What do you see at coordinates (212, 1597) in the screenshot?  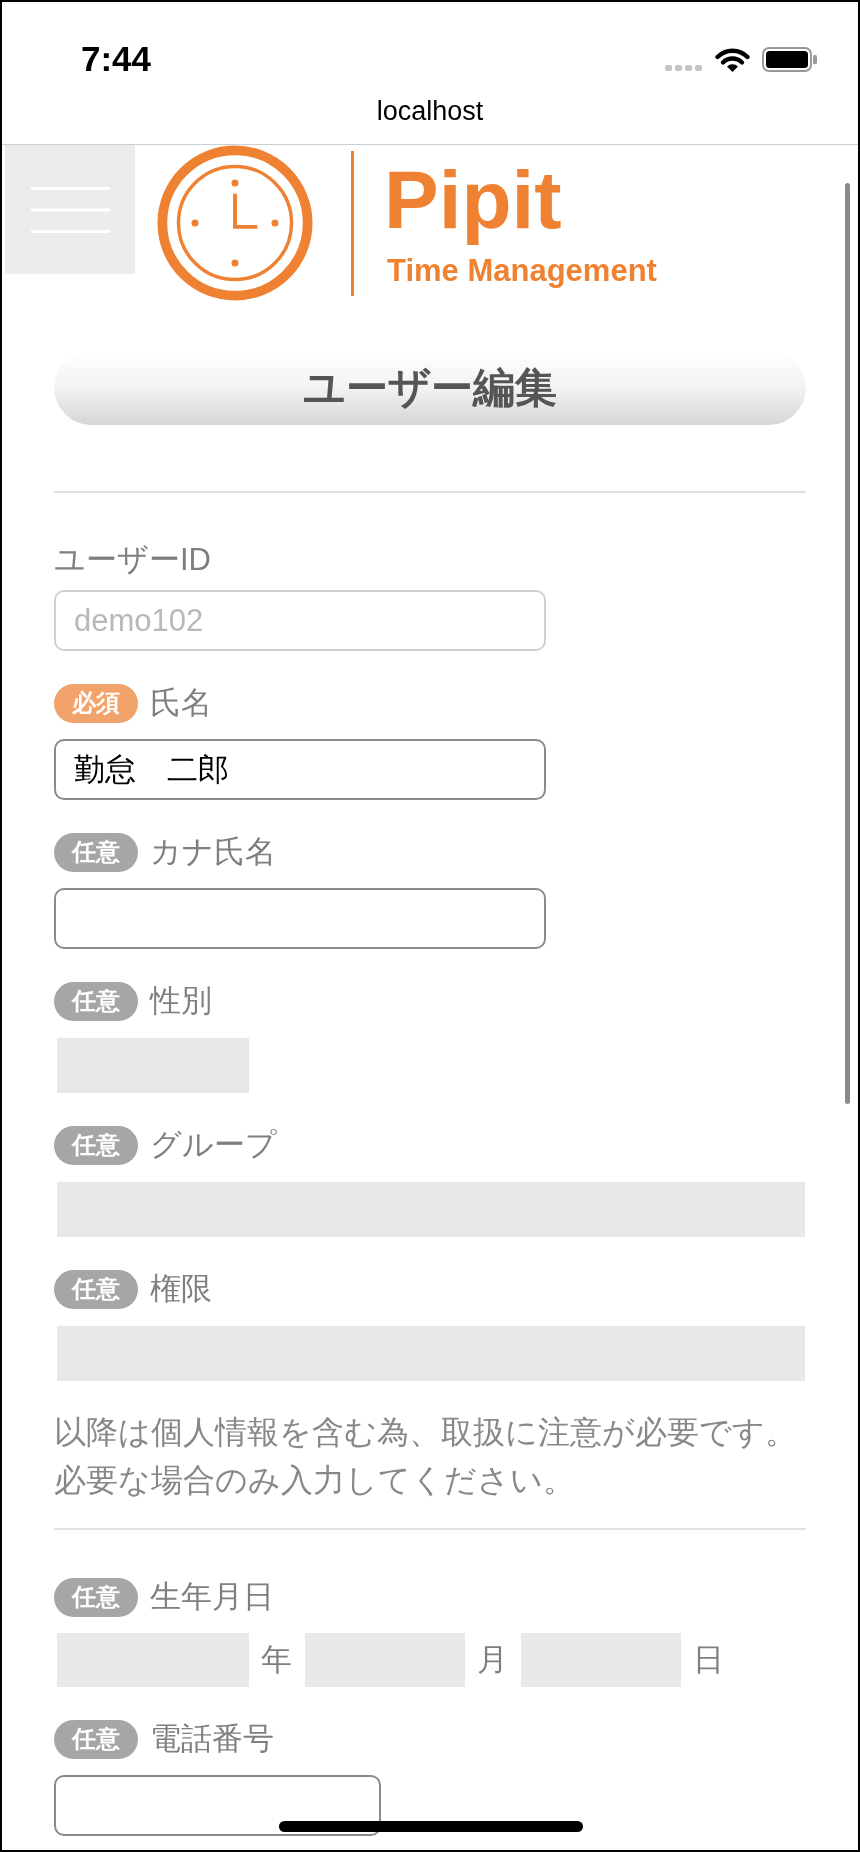 I see `field-label: 生年月日` at bounding box center [212, 1597].